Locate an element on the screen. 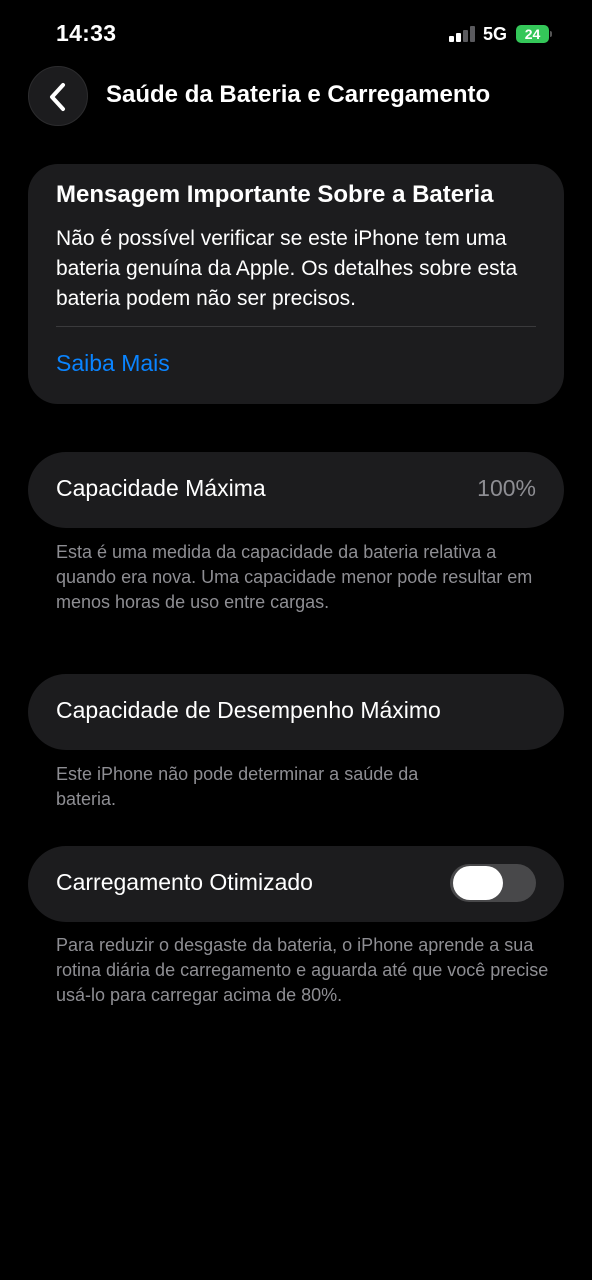 The width and height of the screenshot is (592, 1280). cellular-signal-icon is located at coordinates (463, 34).